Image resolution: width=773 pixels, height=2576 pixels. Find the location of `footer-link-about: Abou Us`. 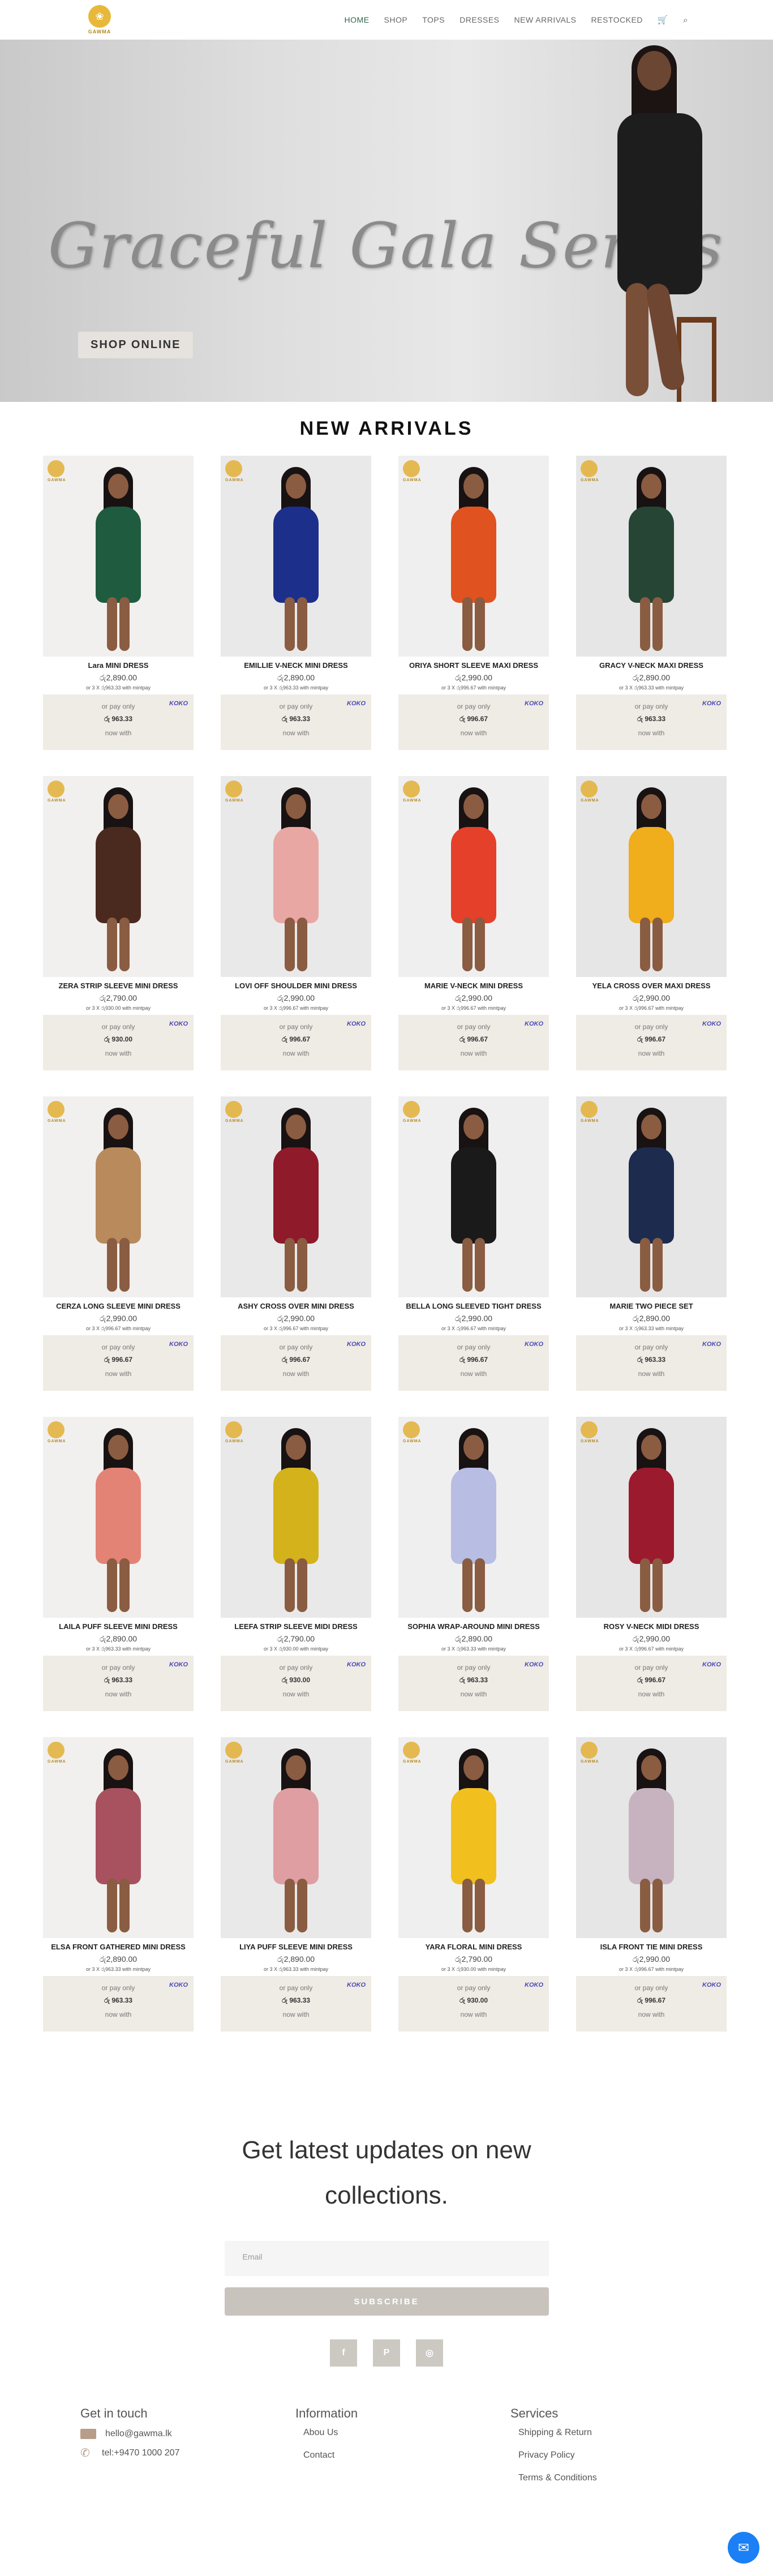

footer-link-about: Abou Us is located at coordinates (402, 2433).